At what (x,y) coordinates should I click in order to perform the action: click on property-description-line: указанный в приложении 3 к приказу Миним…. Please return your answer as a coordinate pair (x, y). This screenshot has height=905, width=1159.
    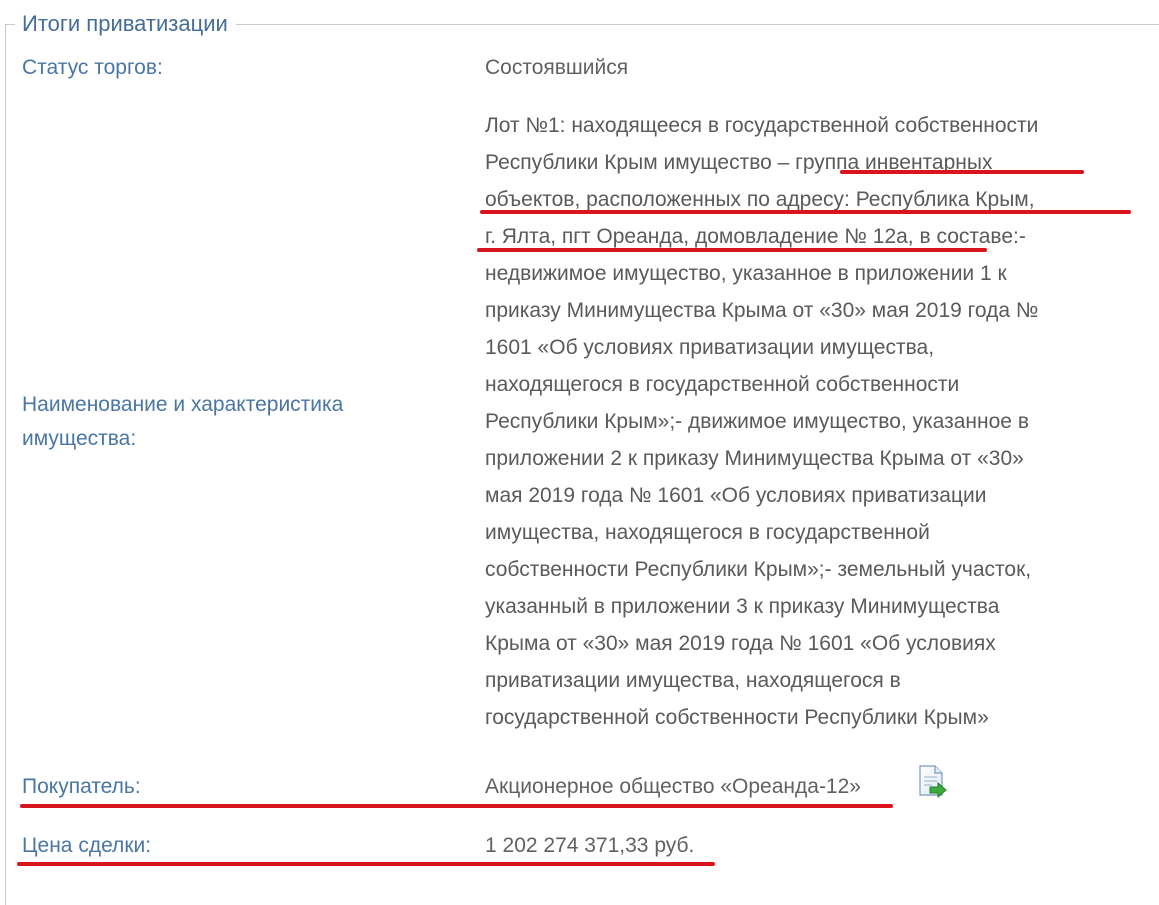
    Looking at the image, I should click on (742, 606).